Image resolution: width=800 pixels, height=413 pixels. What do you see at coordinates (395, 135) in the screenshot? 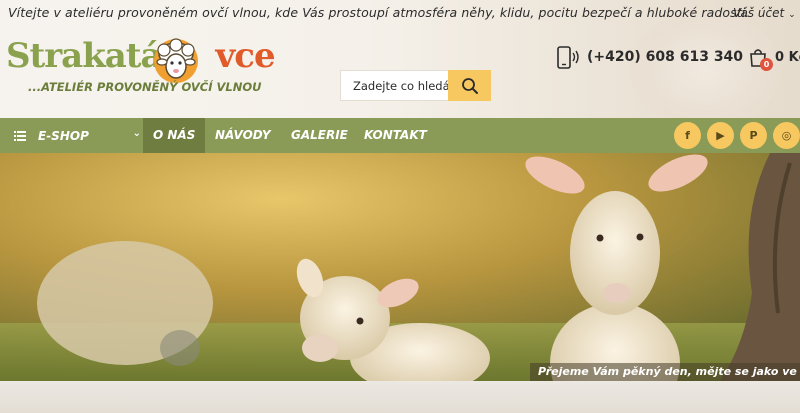
I see `nav-item-kontakt: KONTAKT` at bounding box center [395, 135].